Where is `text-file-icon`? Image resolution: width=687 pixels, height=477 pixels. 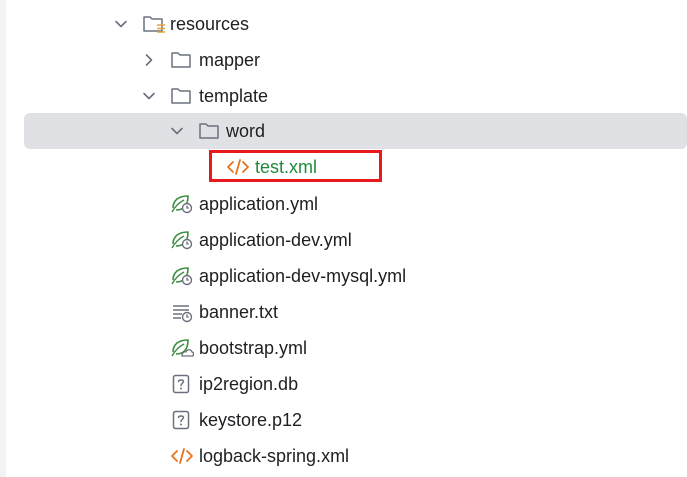 text-file-icon is located at coordinates (182, 312).